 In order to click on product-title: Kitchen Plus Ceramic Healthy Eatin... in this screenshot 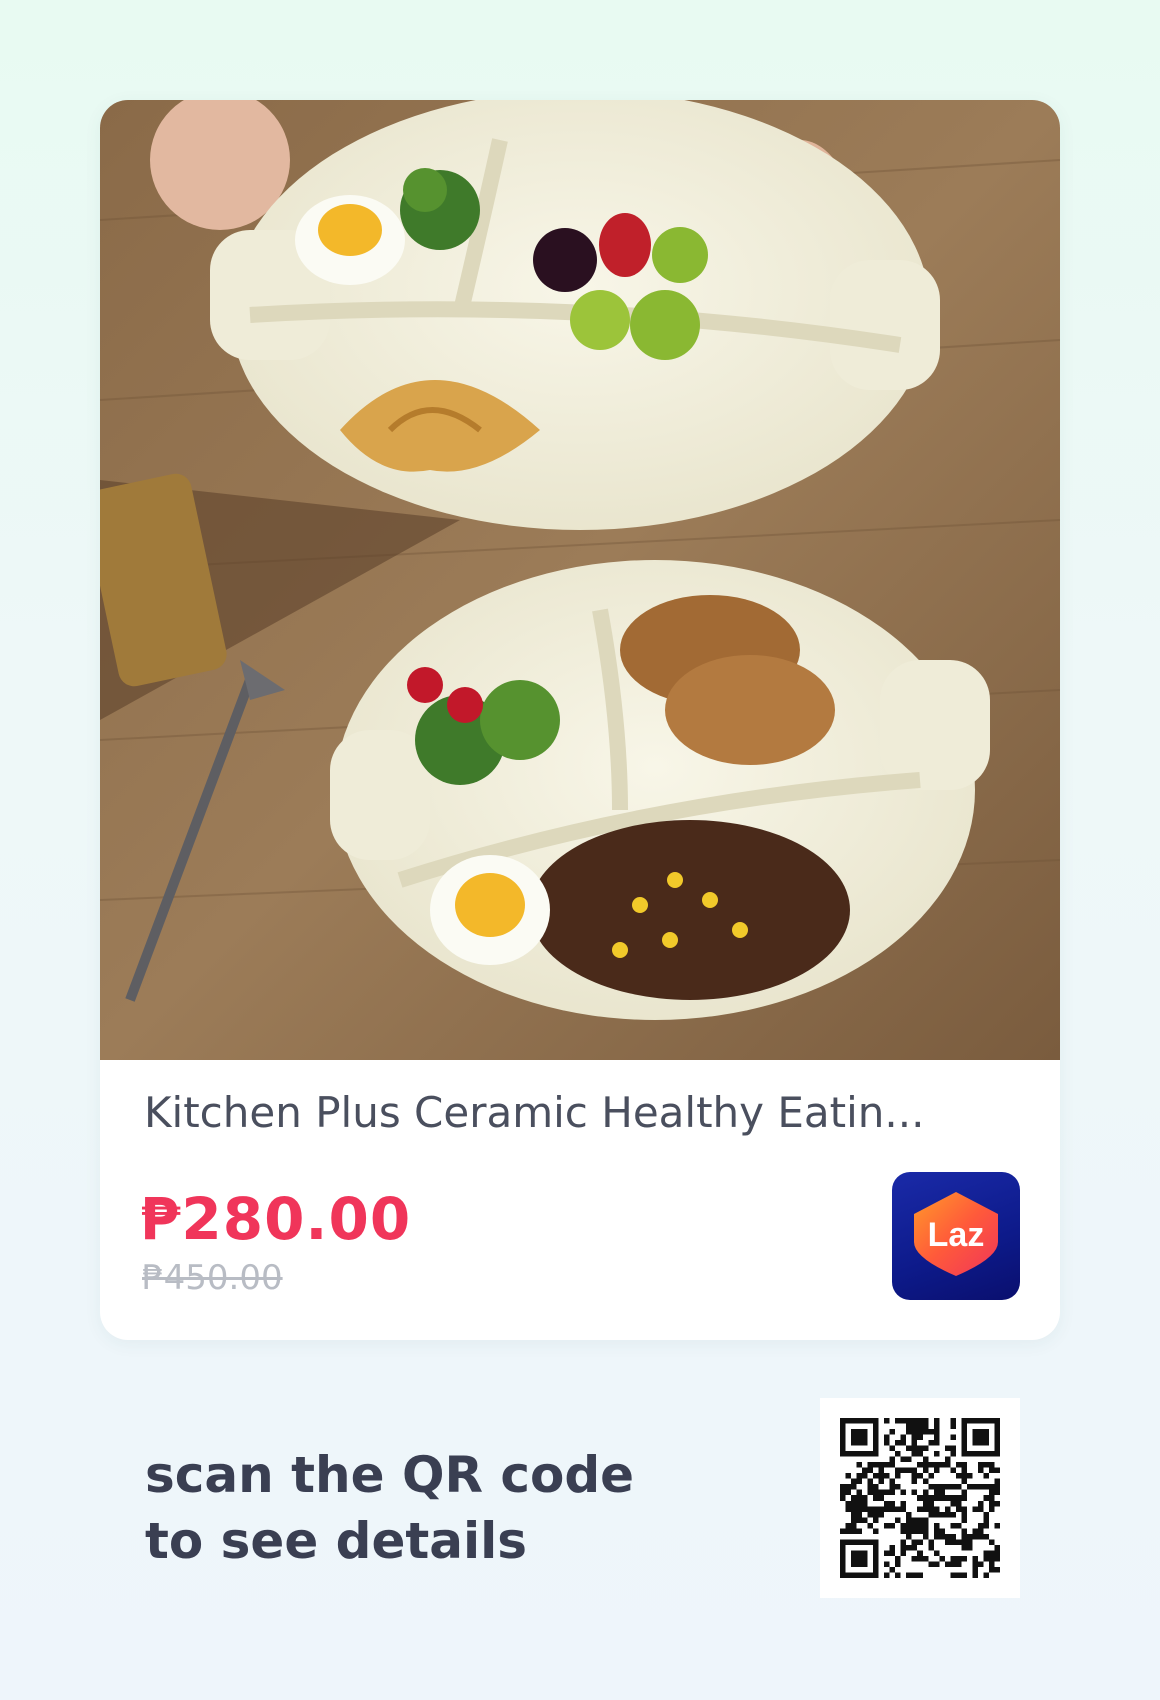, I will do `click(584, 1112)`.